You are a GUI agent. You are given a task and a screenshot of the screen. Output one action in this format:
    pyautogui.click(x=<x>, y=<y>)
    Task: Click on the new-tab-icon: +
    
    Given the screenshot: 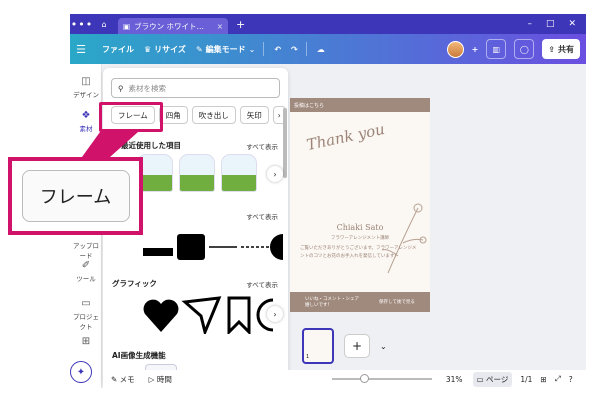 What is the action you would take?
    pyautogui.click(x=240, y=24)
    